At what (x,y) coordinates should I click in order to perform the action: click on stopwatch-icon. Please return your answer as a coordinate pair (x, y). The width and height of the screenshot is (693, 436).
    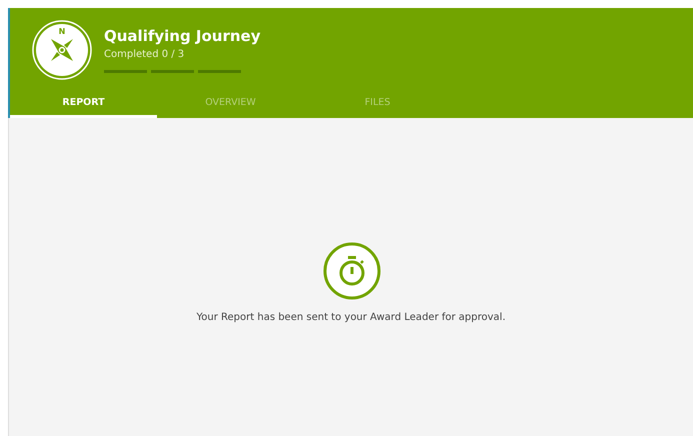
    Looking at the image, I should click on (352, 271).